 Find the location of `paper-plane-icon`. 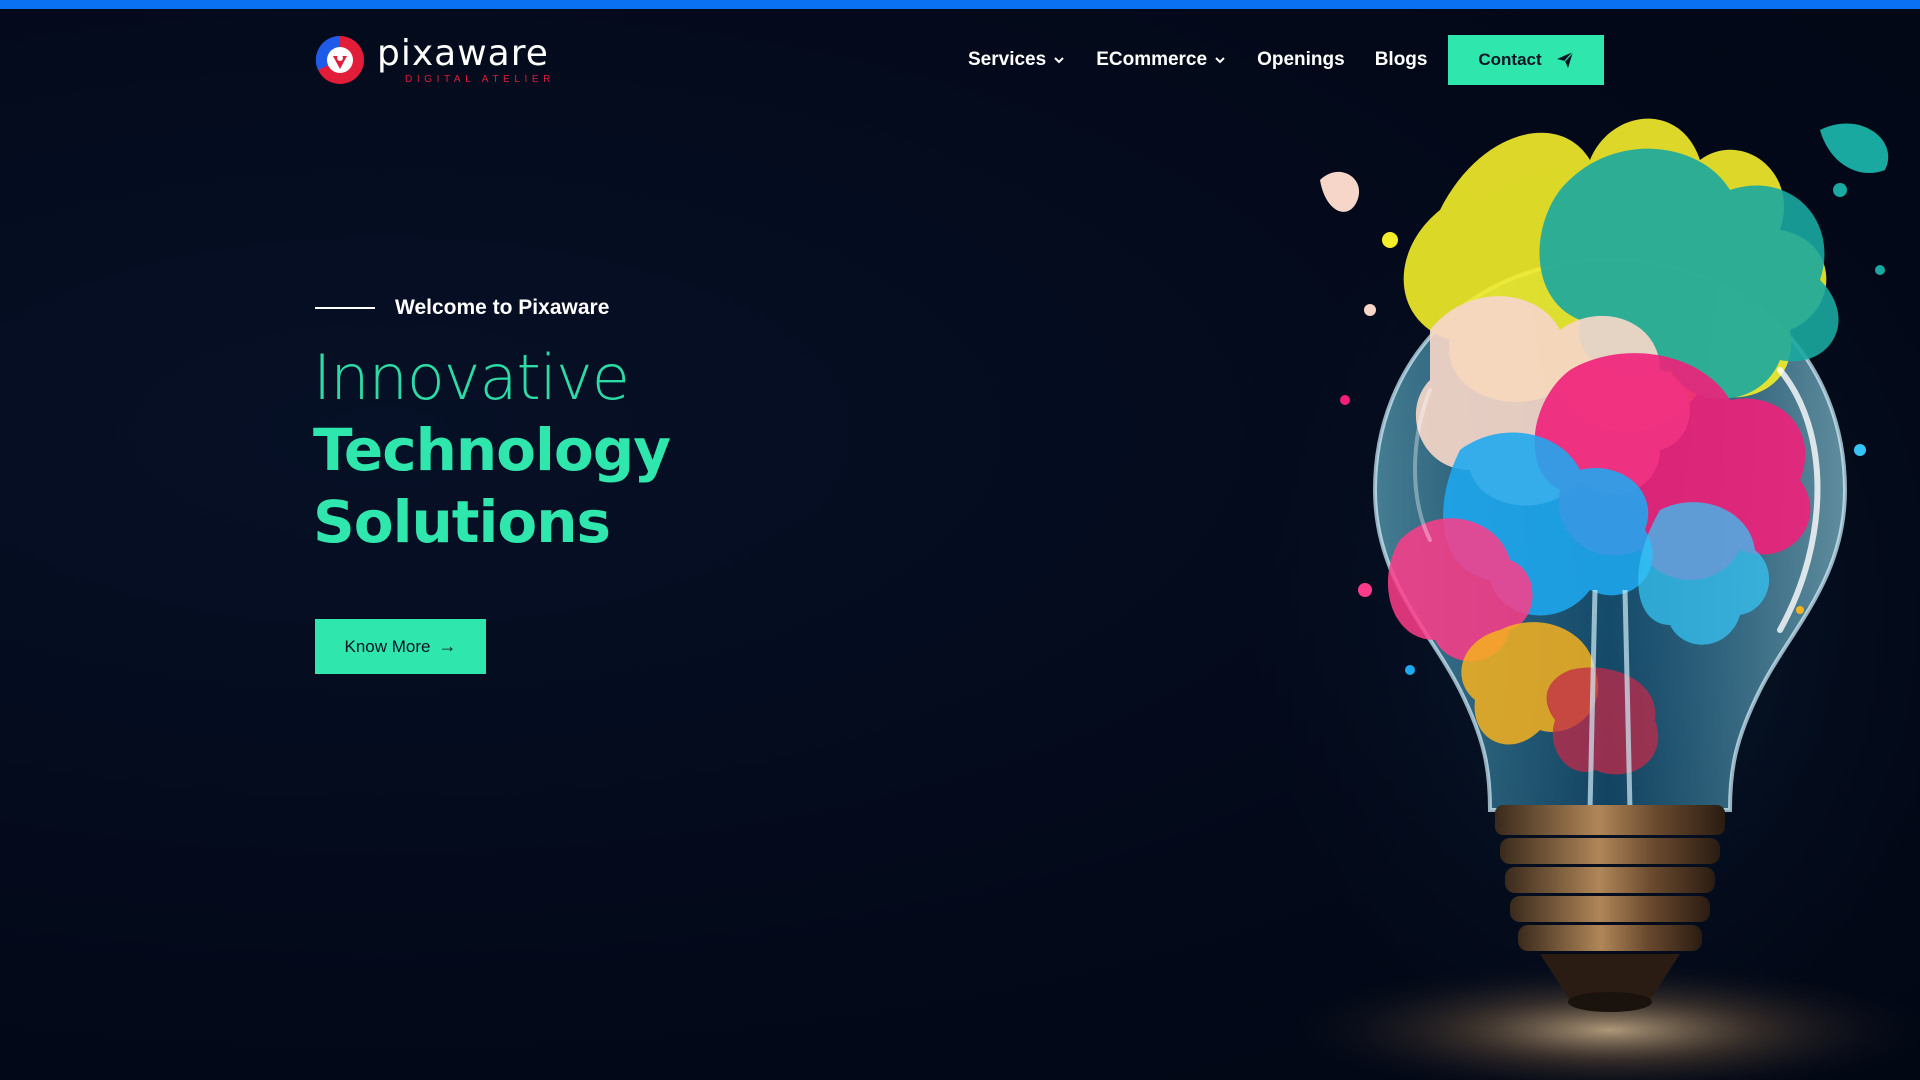

paper-plane-icon is located at coordinates (1565, 59).